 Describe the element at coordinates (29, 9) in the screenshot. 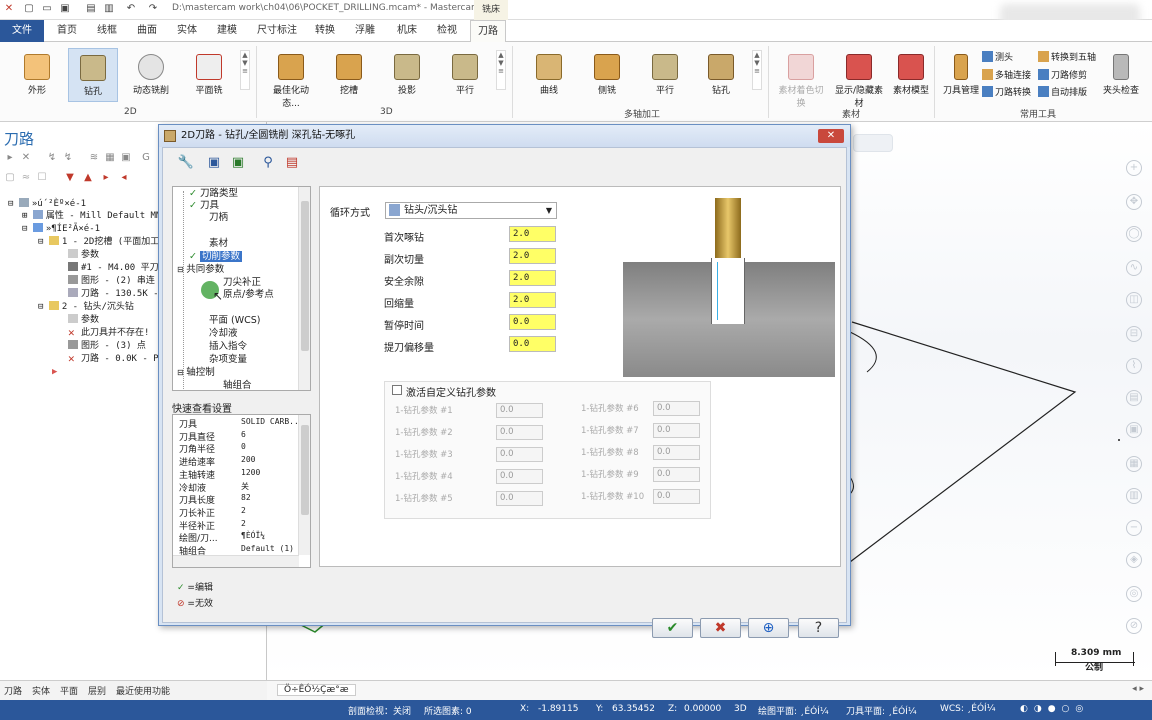

I see `new-file-icon: ▢` at that location.